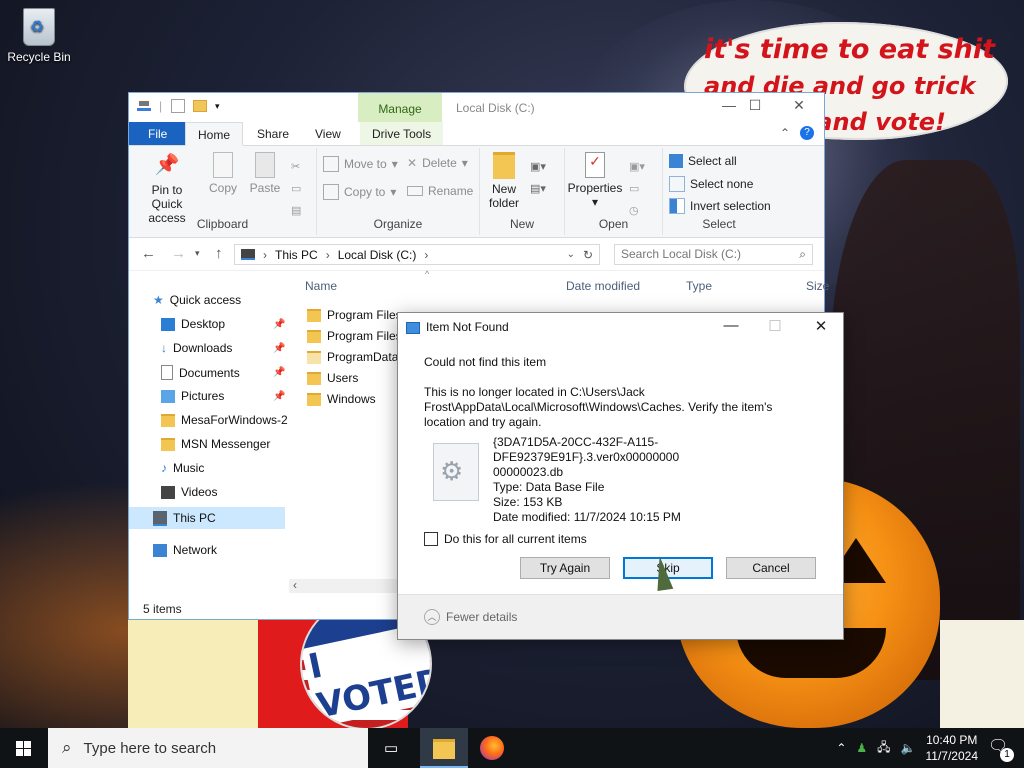  I want to click on tab-home: Home, so click(214, 134).